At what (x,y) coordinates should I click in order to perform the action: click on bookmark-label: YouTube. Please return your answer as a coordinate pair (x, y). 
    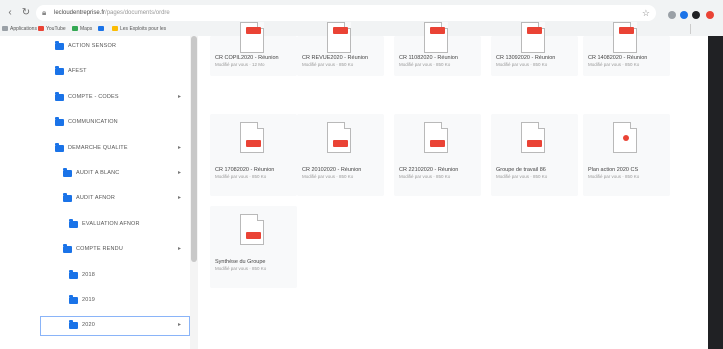
    Looking at the image, I should click on (56, 29).